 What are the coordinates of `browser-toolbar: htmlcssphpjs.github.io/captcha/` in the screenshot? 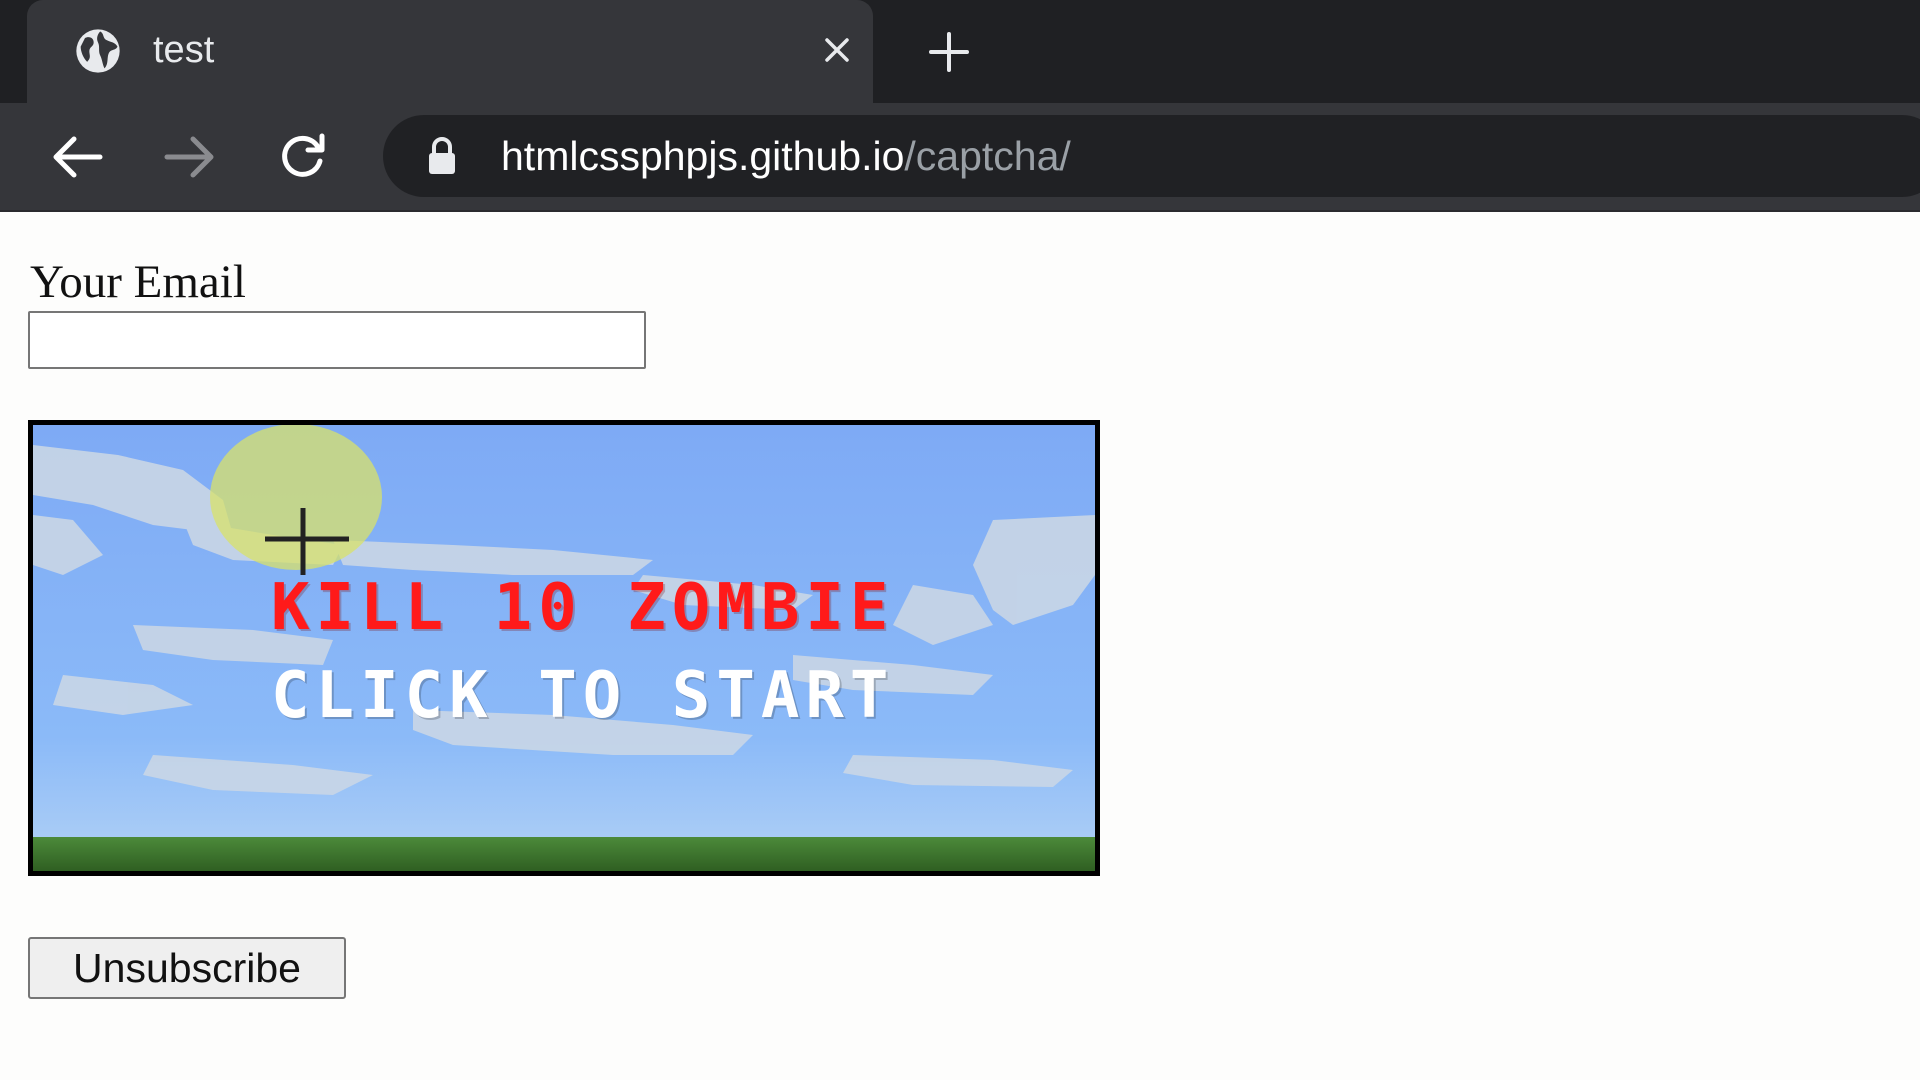 It's located at (960, 157).